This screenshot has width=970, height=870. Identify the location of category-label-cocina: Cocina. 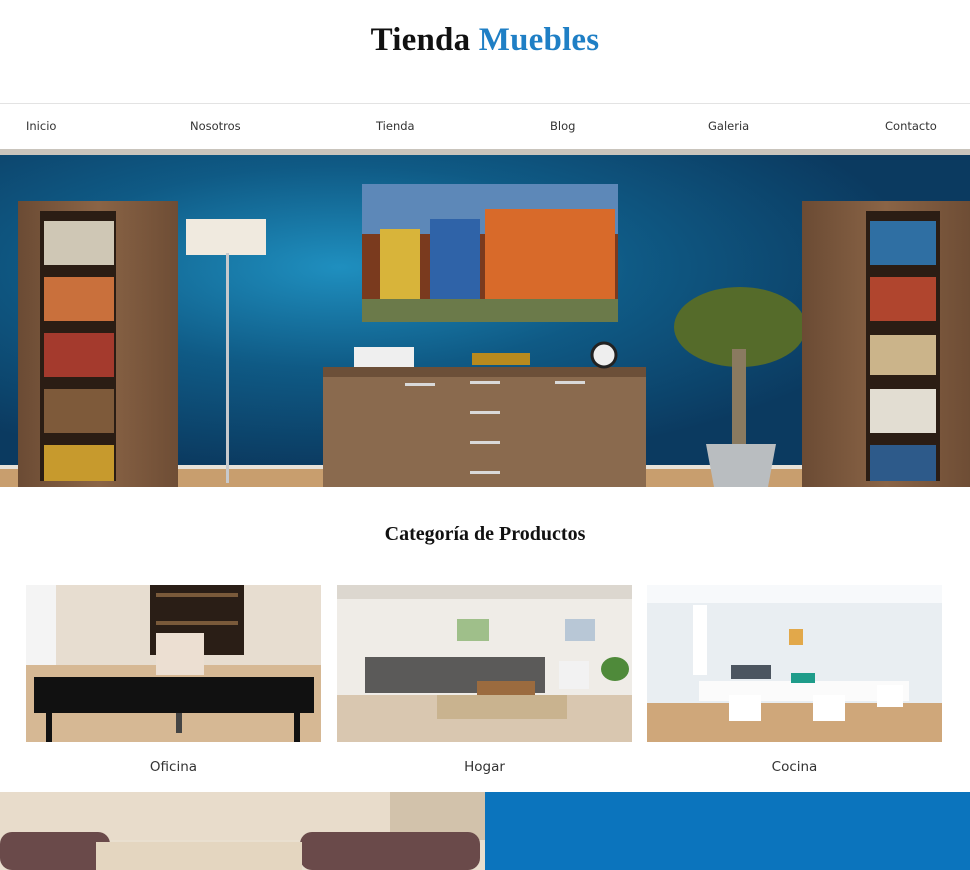
(794, 767).